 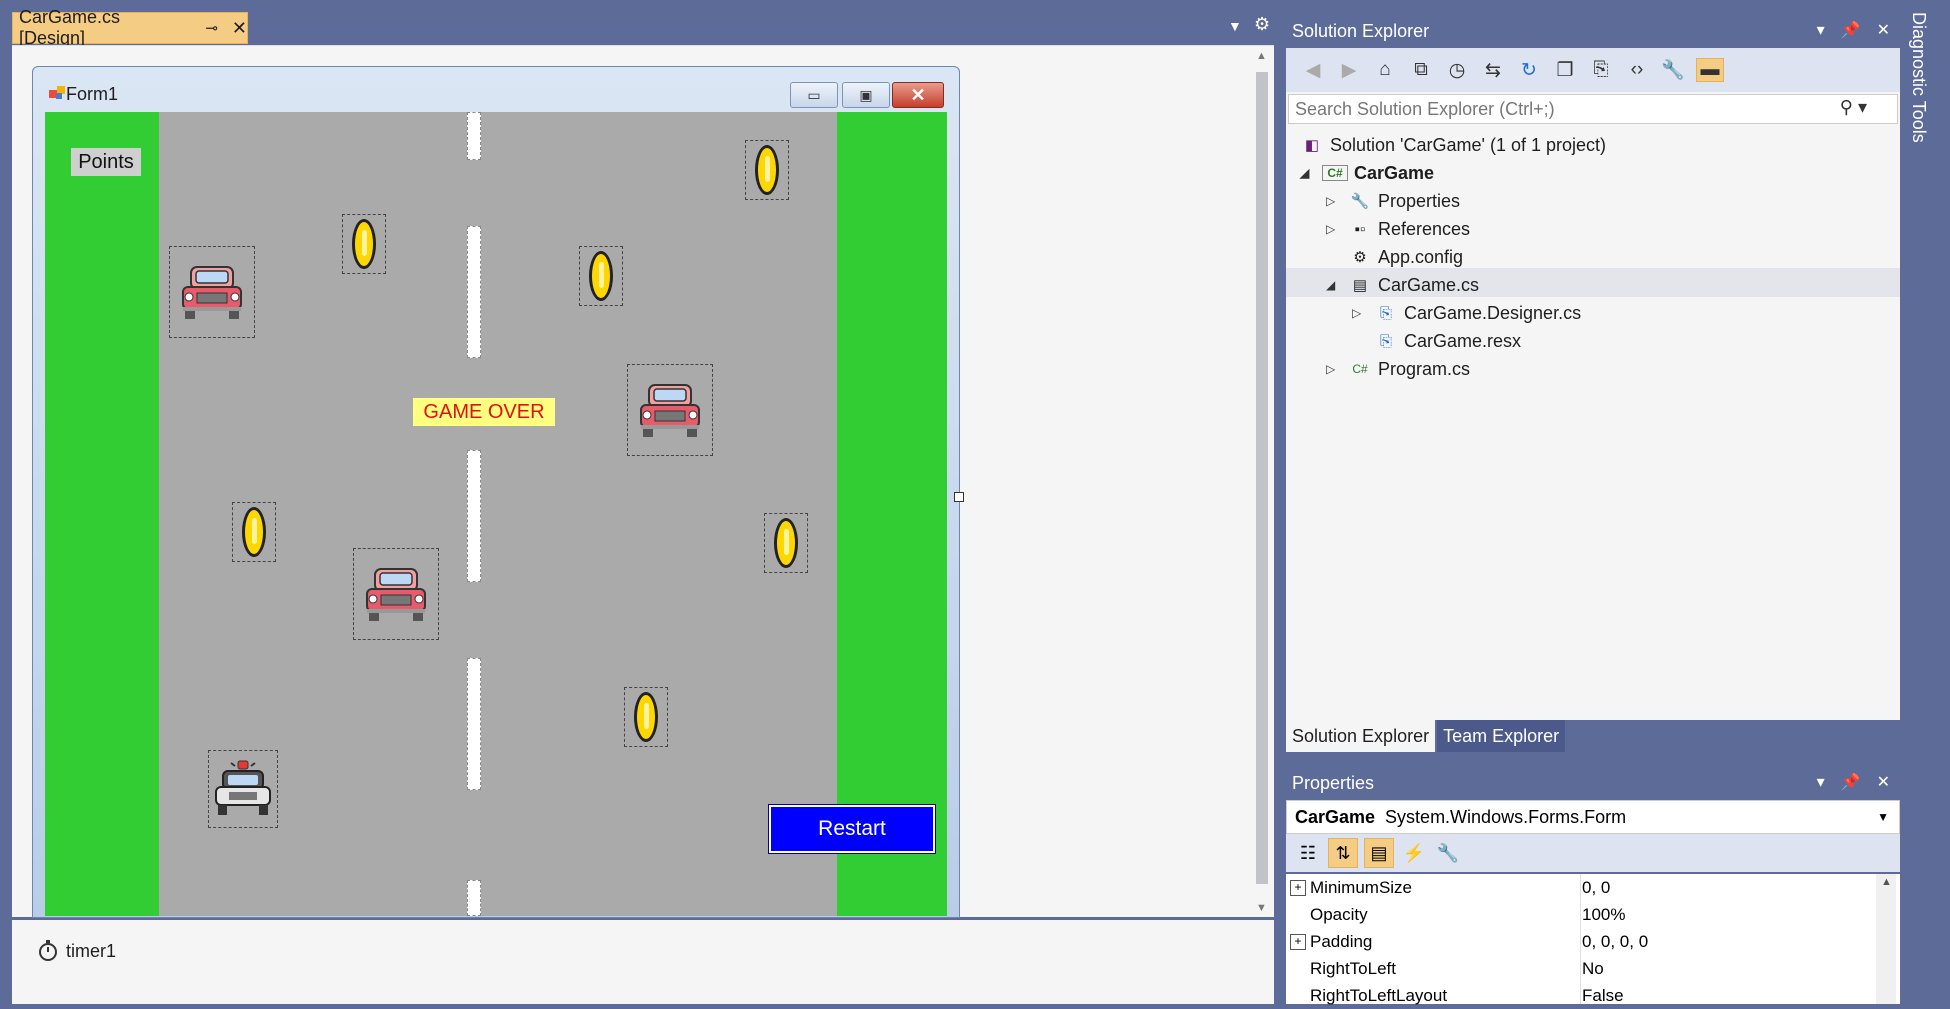 I want to click on refresh-icon: ↻, so click(x=1529, y=70).